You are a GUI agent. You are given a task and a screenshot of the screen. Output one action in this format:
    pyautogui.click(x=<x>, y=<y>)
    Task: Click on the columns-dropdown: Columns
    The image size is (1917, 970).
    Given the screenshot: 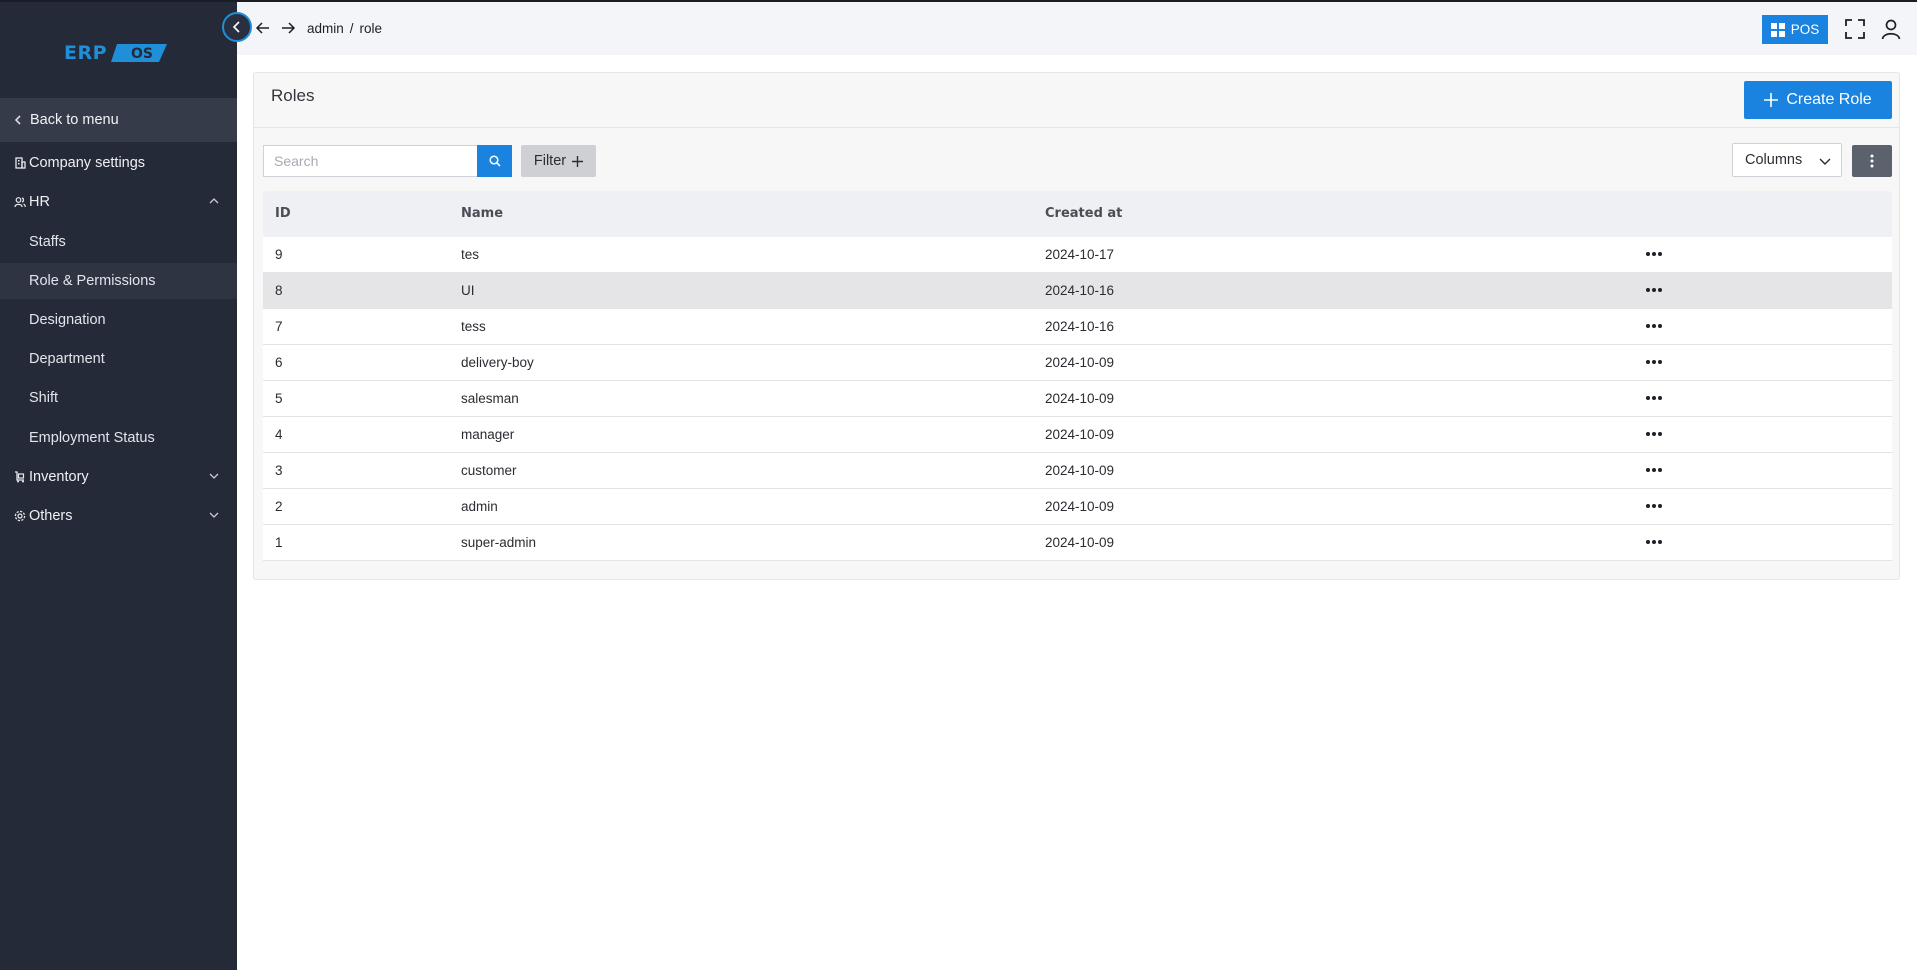 What is the action you would take?
    pyautogui.click(x=1787, y=160)
    